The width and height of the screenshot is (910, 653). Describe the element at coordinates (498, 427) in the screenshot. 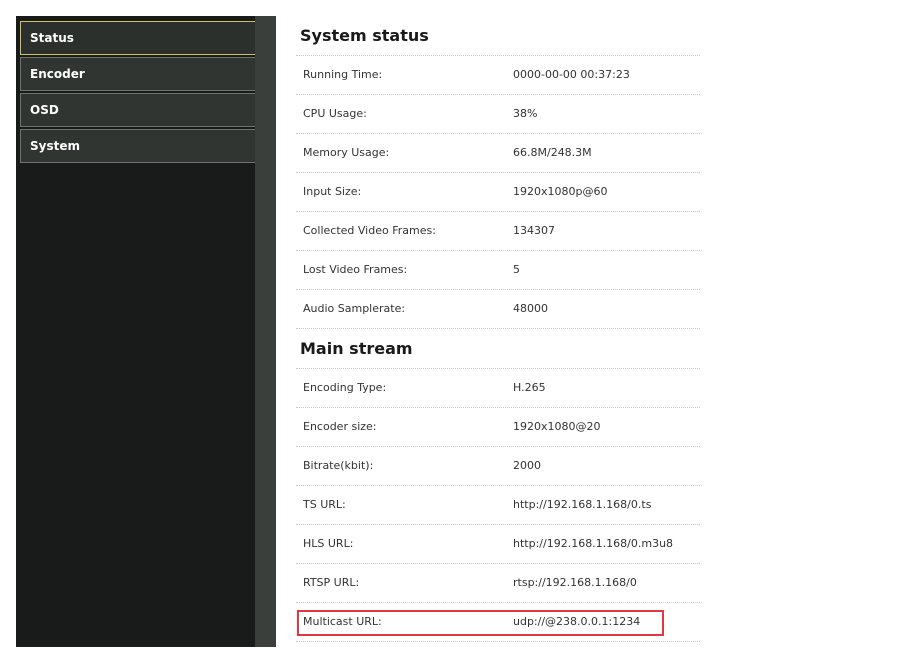

I see `stream-row-encoder-size: Encoder size: 1920x1080@20` at that location.